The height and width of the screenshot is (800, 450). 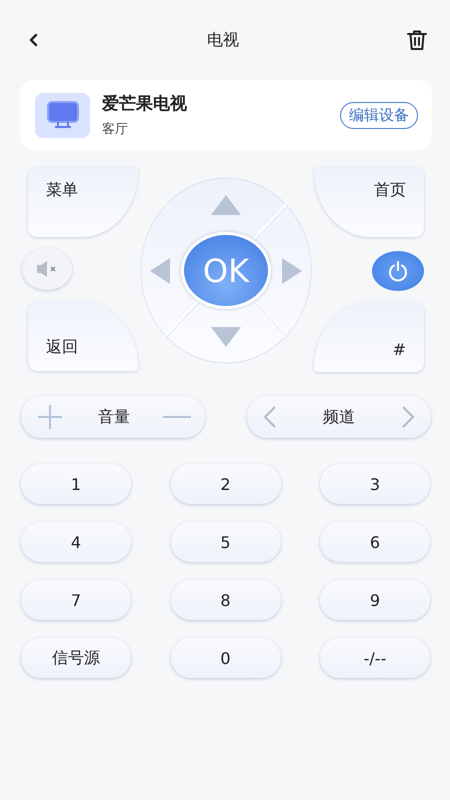 What do you see at coordinates (223, 40) in the screenshot?
I see `page-title: 电视` at bounding box center [223, 40].